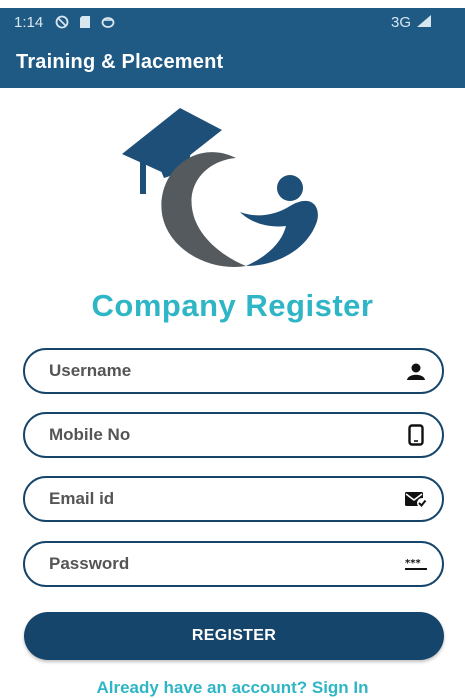  I want to click on do-not-disturb-icon, so click(62, 22).